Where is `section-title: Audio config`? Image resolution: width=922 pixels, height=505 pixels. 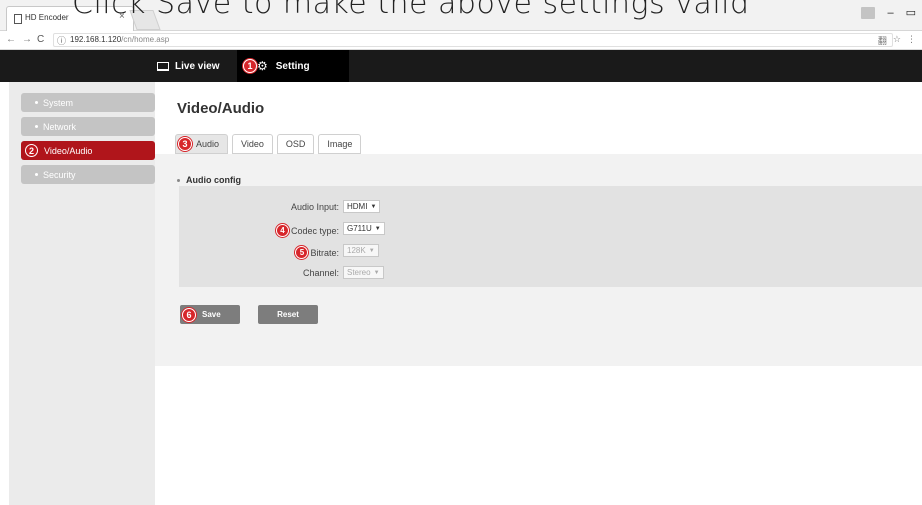 section-title: Audio config is located at coordinates (209, 180).